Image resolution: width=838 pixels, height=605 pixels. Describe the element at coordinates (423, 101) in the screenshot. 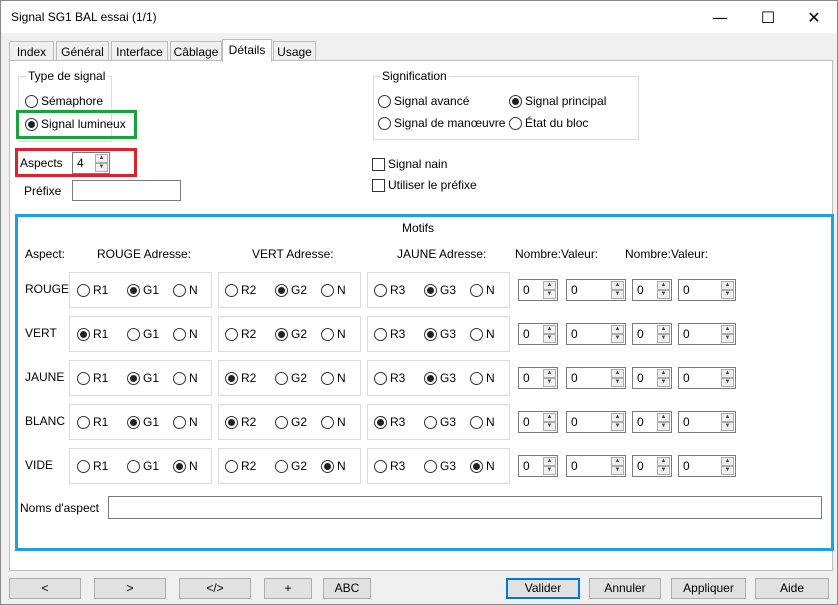

I see `radio-signal-avance: Signal avancé` at that location.